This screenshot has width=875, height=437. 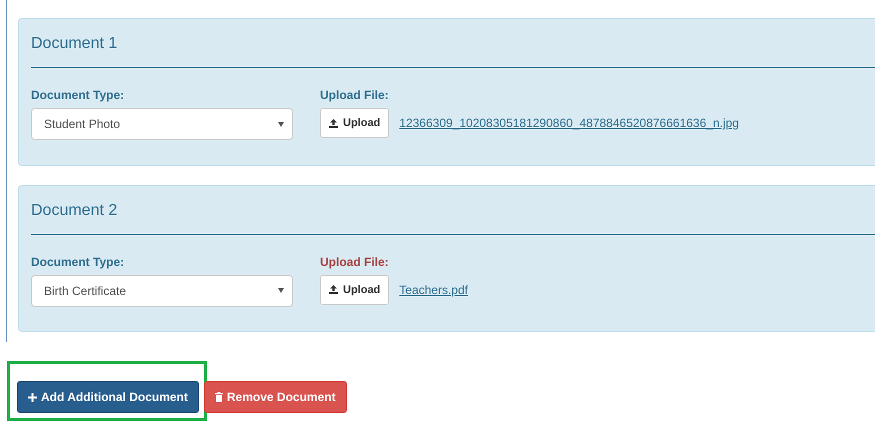 I want to click on file-link: Teachers.pdf, so click(x=433, y=289).